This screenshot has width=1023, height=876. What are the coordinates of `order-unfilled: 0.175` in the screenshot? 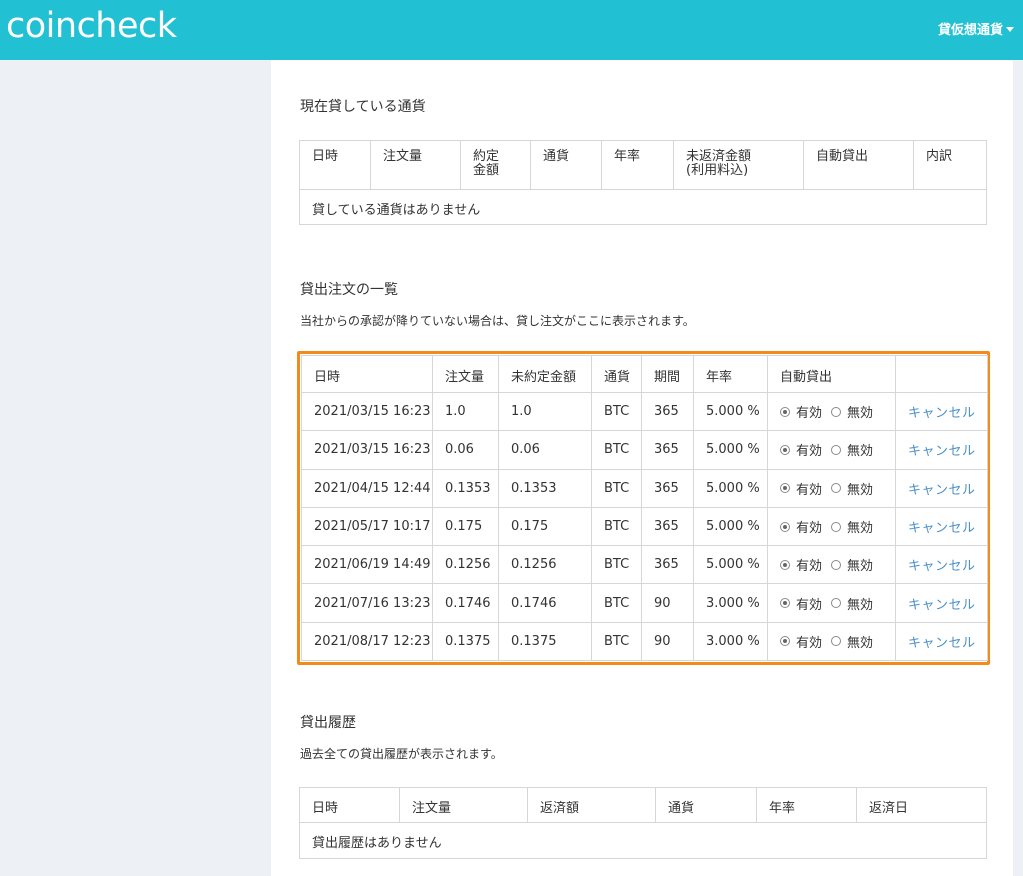 It's located at (545, 526).